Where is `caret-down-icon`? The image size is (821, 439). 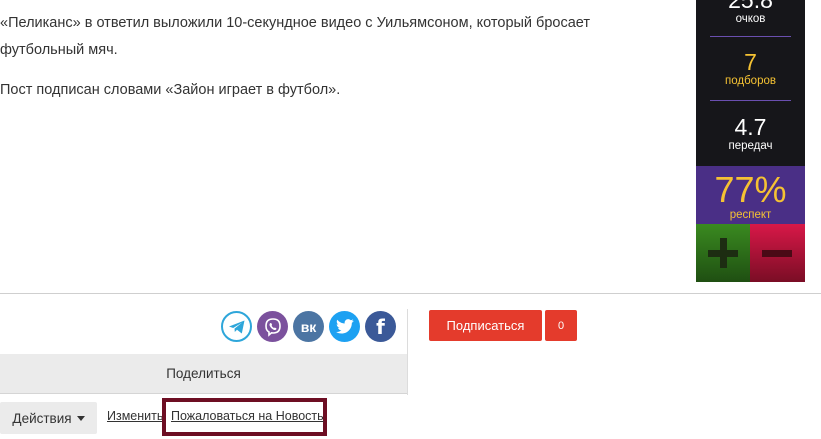
caret-down-icon is located at coordinates (80, 418).